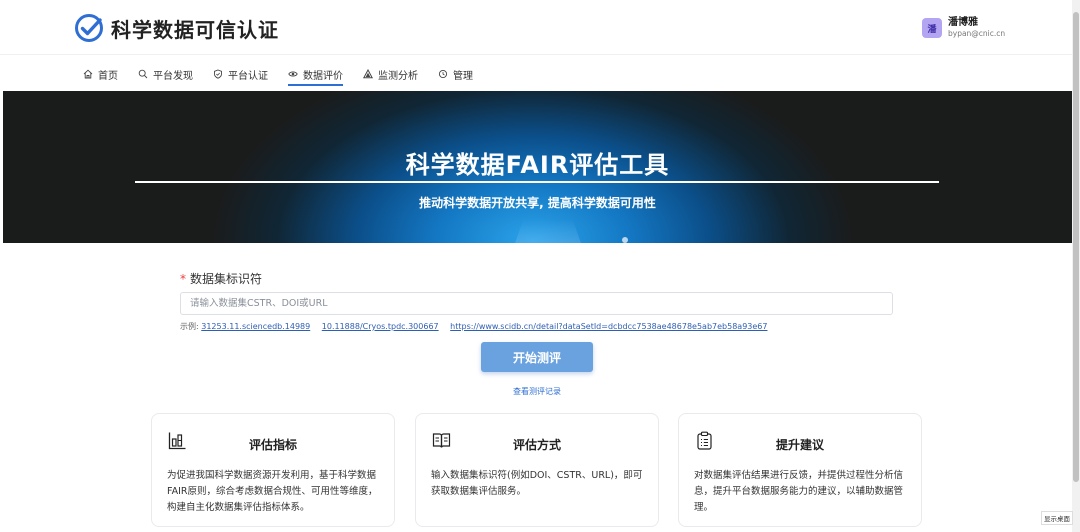  I want to click on start-evaluation-button: 开始测评, so click(537, 357).